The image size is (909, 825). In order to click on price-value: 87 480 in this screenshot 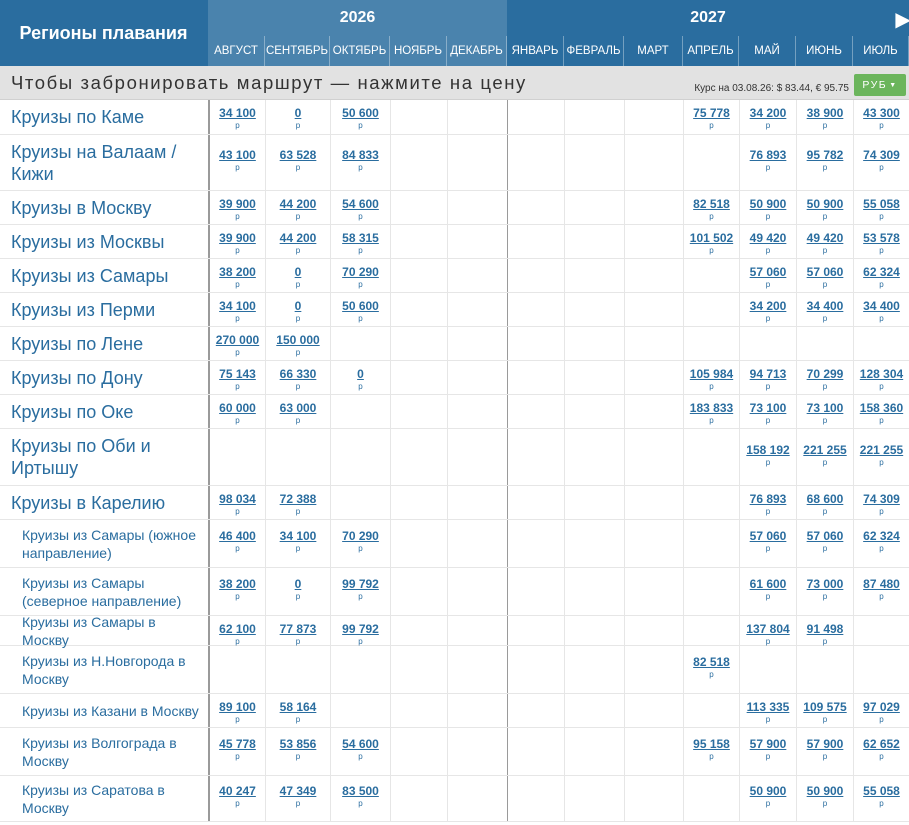, I will do `click(881, 584)`.